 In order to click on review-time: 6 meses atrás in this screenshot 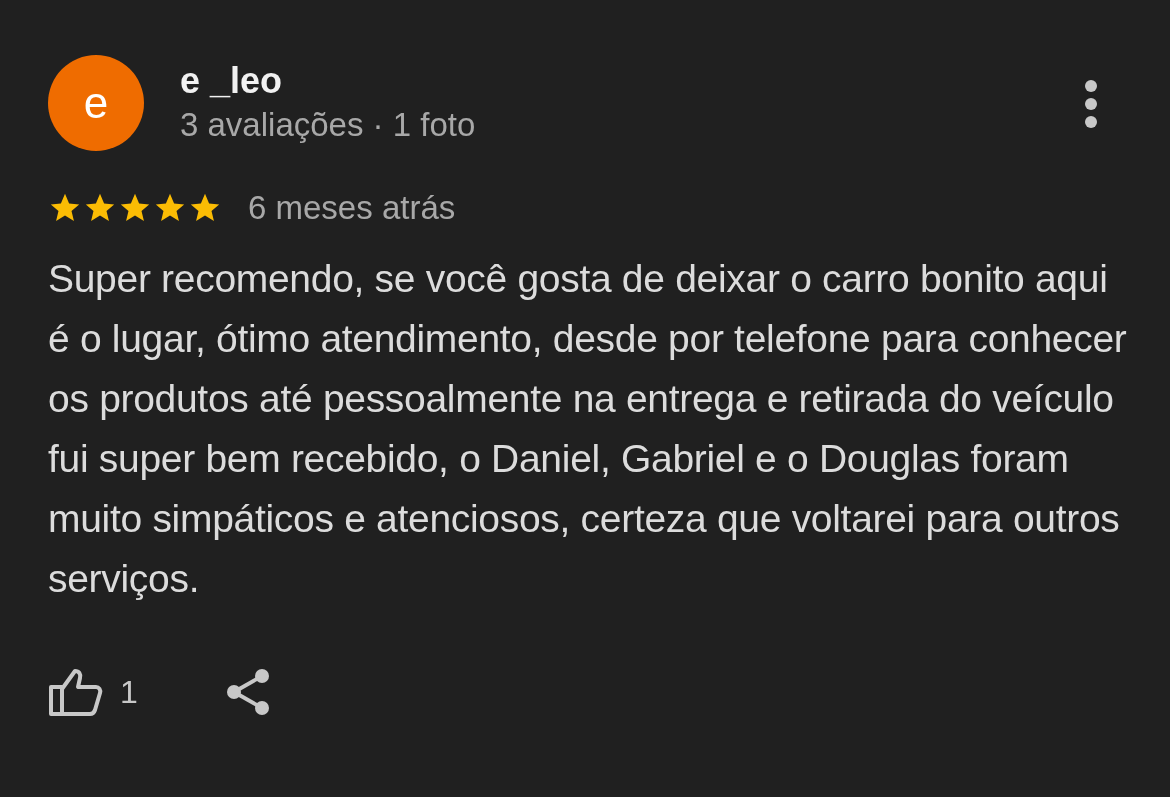, I will do `click(352, 208)`.